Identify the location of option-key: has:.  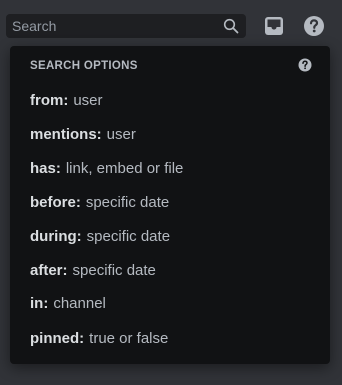
(45, 168).